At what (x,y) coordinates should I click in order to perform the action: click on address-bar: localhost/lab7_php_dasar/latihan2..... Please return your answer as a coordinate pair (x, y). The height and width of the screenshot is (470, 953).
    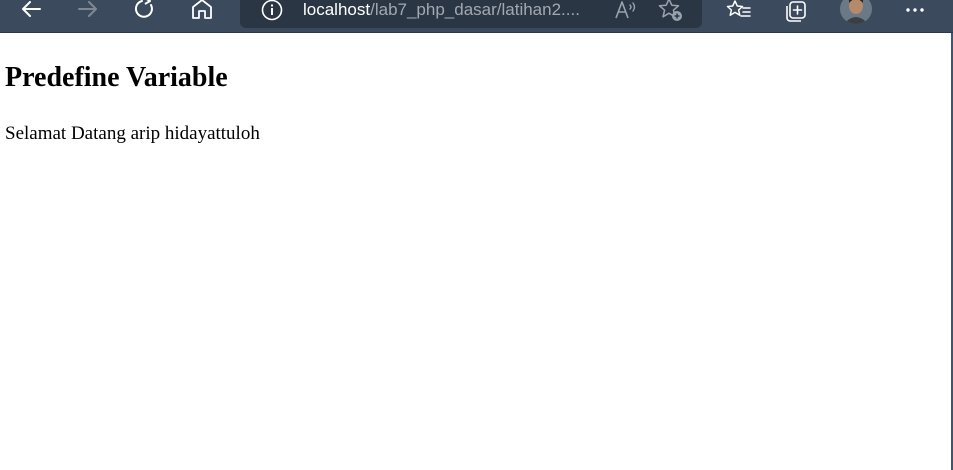
    Looking at the image, I should click on (471, 14).